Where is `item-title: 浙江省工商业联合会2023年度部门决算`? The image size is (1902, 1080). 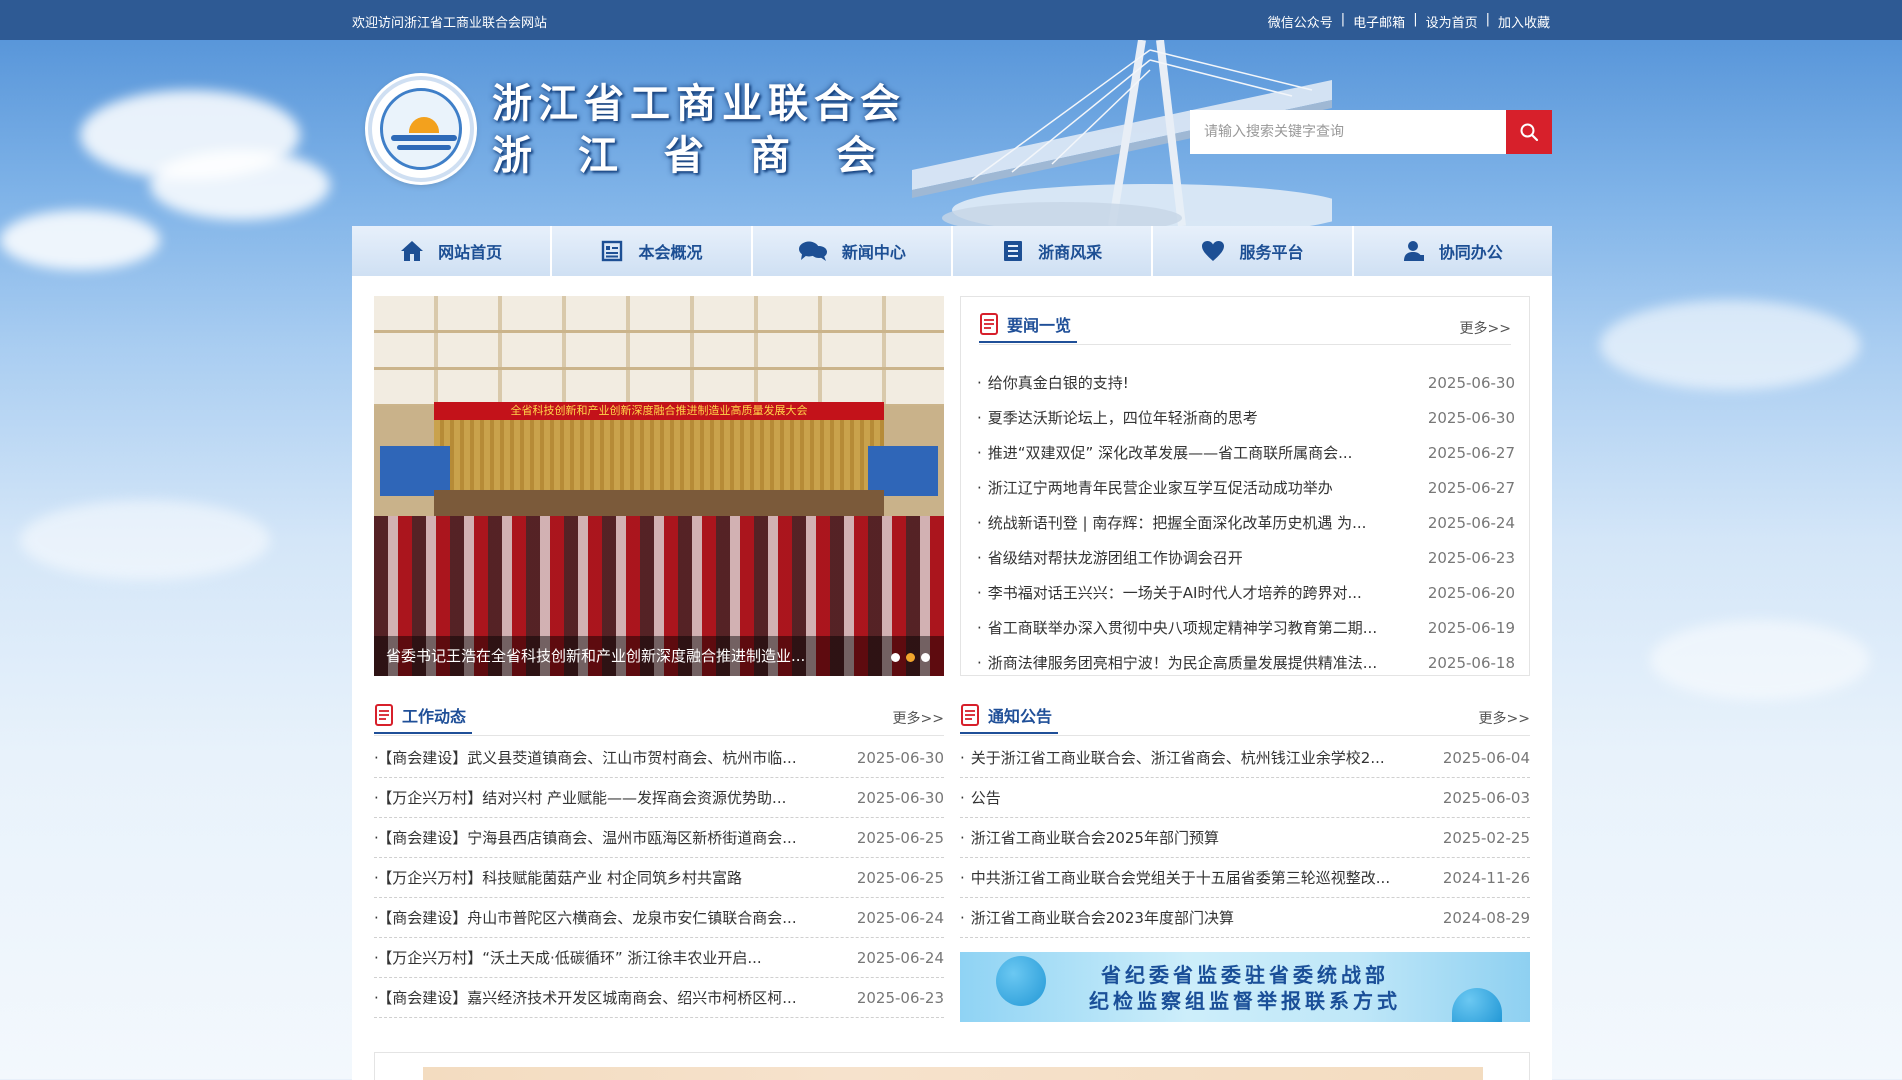
item-title: 浙江省工商业联合会2023年度部门决算 is located at coordinates (1097, 917).